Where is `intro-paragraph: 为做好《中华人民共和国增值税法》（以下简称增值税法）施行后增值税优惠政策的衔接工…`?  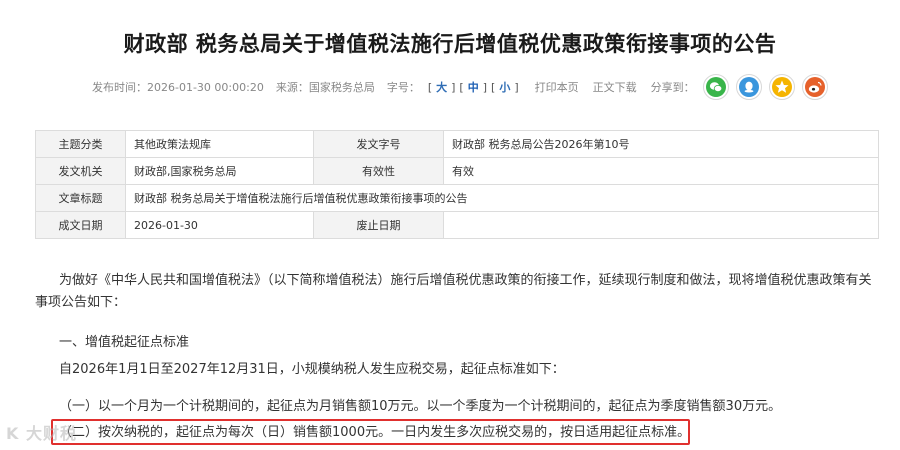 intro-paragraph: 为做好《中华人民共和国增值税法》（以下简称增值税法）施行后增值税优惠政策的衔接工… is located at coordinates (453, 291).